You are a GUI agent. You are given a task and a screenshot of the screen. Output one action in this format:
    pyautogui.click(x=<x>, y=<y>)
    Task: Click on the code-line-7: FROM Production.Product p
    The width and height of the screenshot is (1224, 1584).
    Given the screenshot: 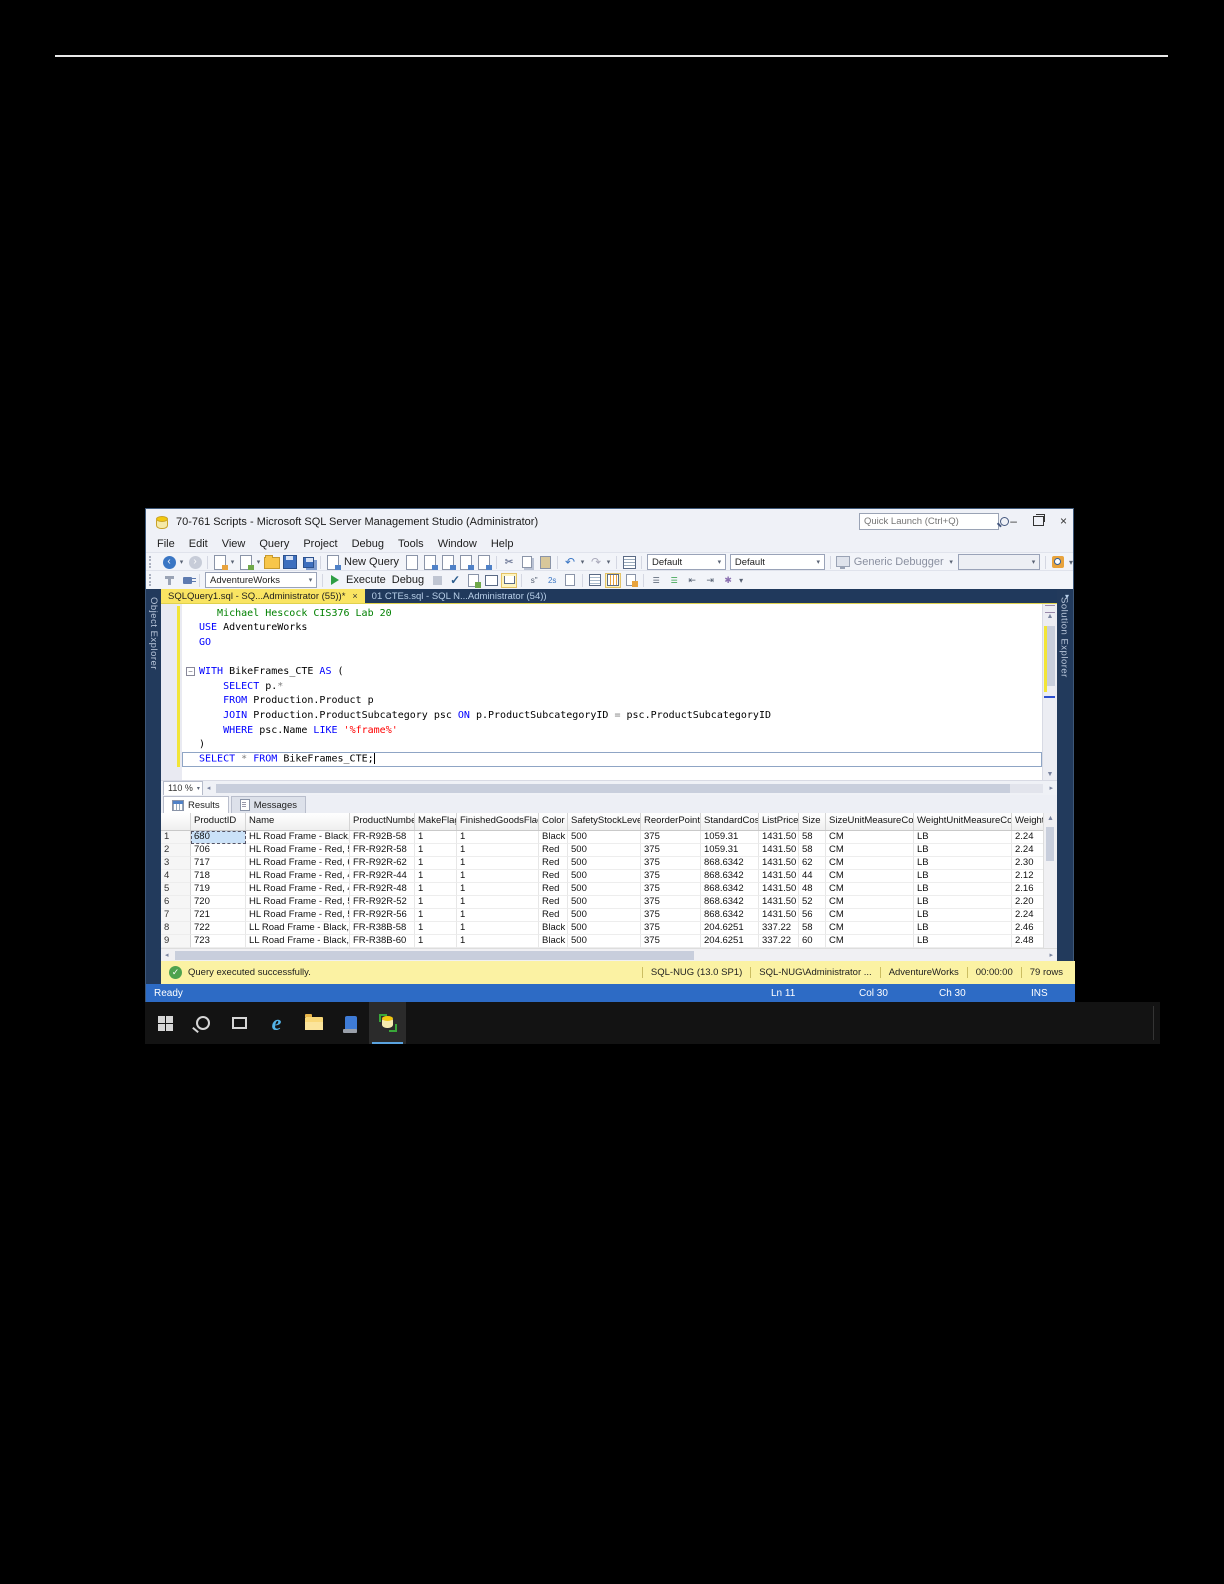 What is the action you would take?
    pyautogui.click(x=612, y=701)
    